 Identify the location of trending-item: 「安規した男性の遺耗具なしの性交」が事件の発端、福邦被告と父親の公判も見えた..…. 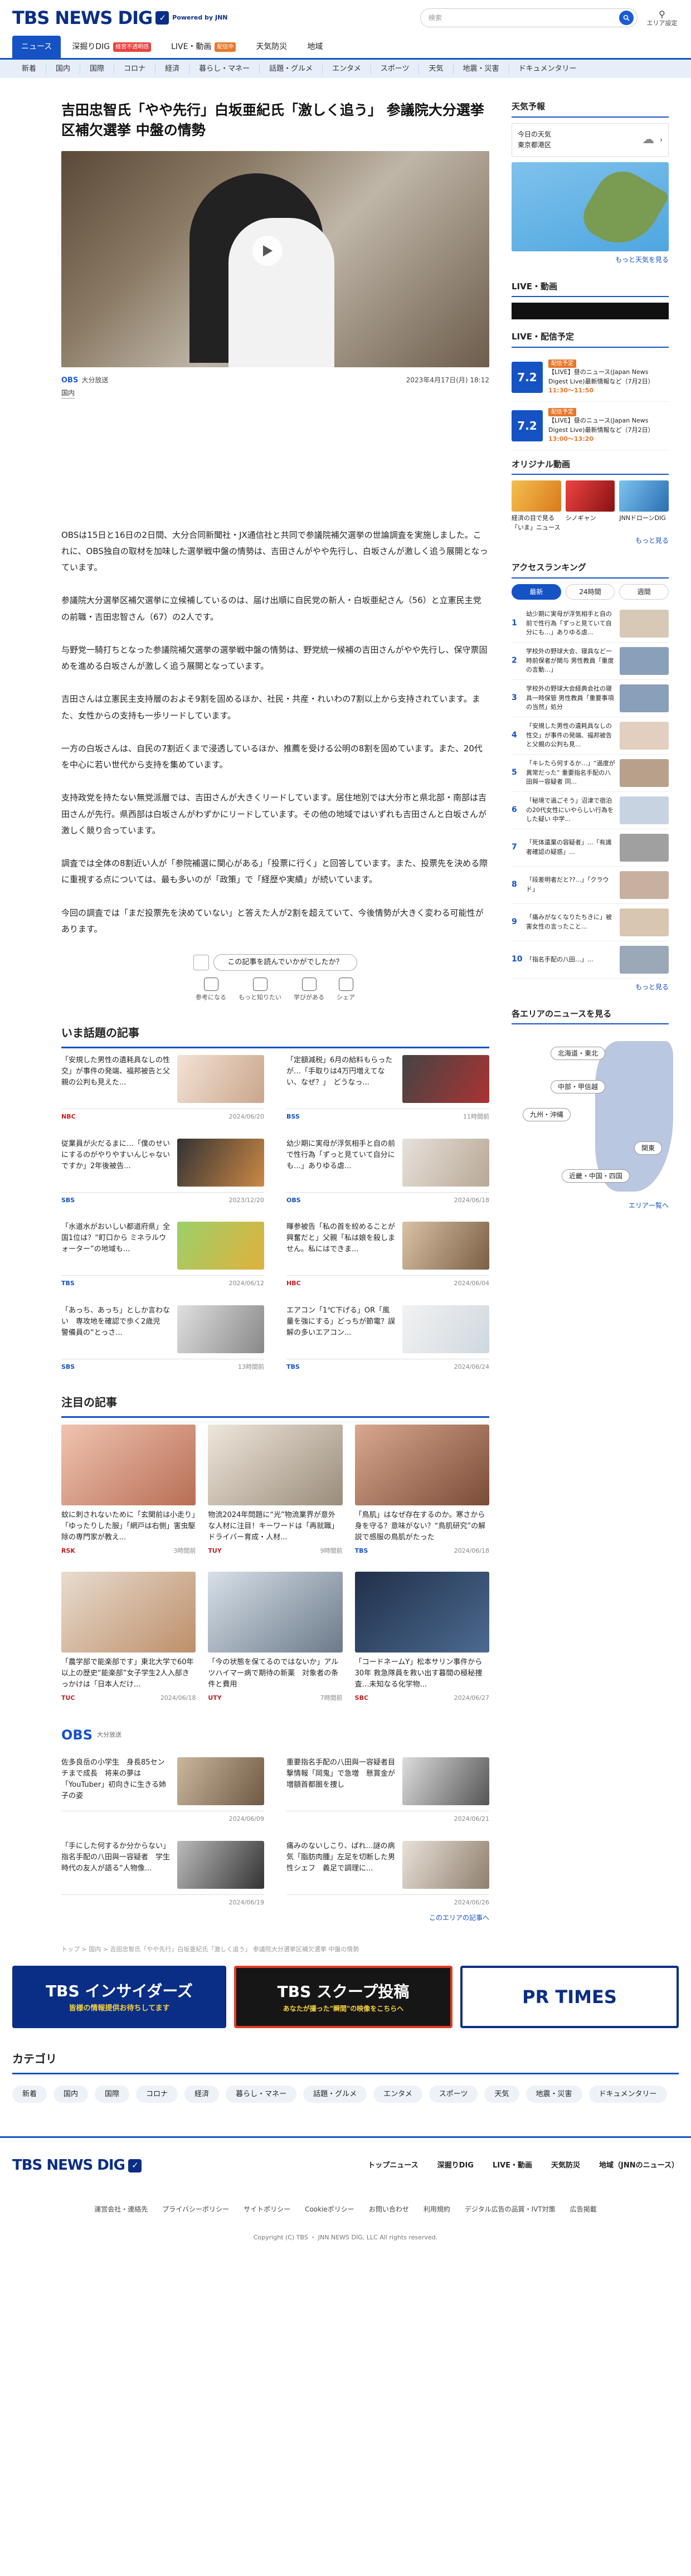
(162, 1088).